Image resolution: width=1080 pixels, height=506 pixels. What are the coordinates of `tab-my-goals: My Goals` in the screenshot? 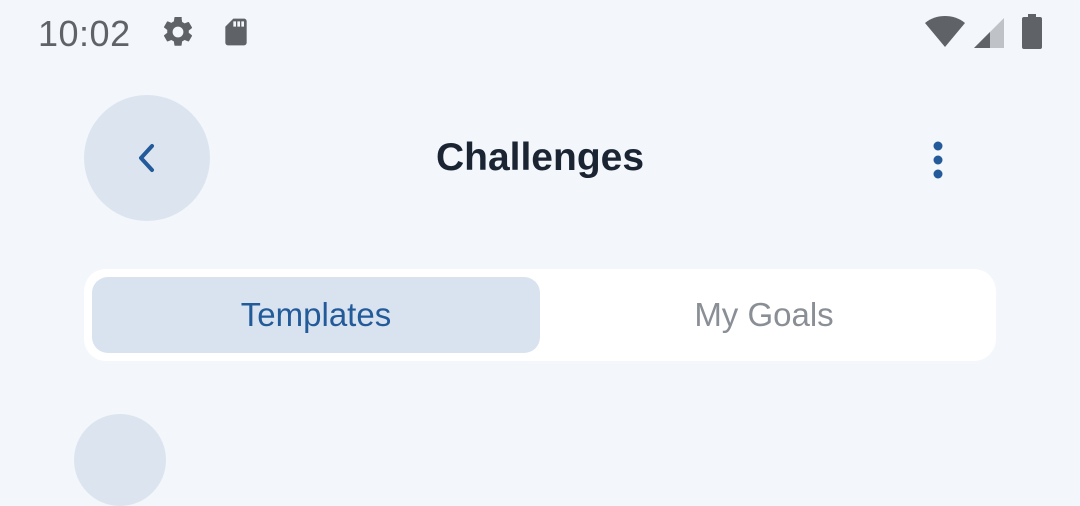 It's located at (764, 315).